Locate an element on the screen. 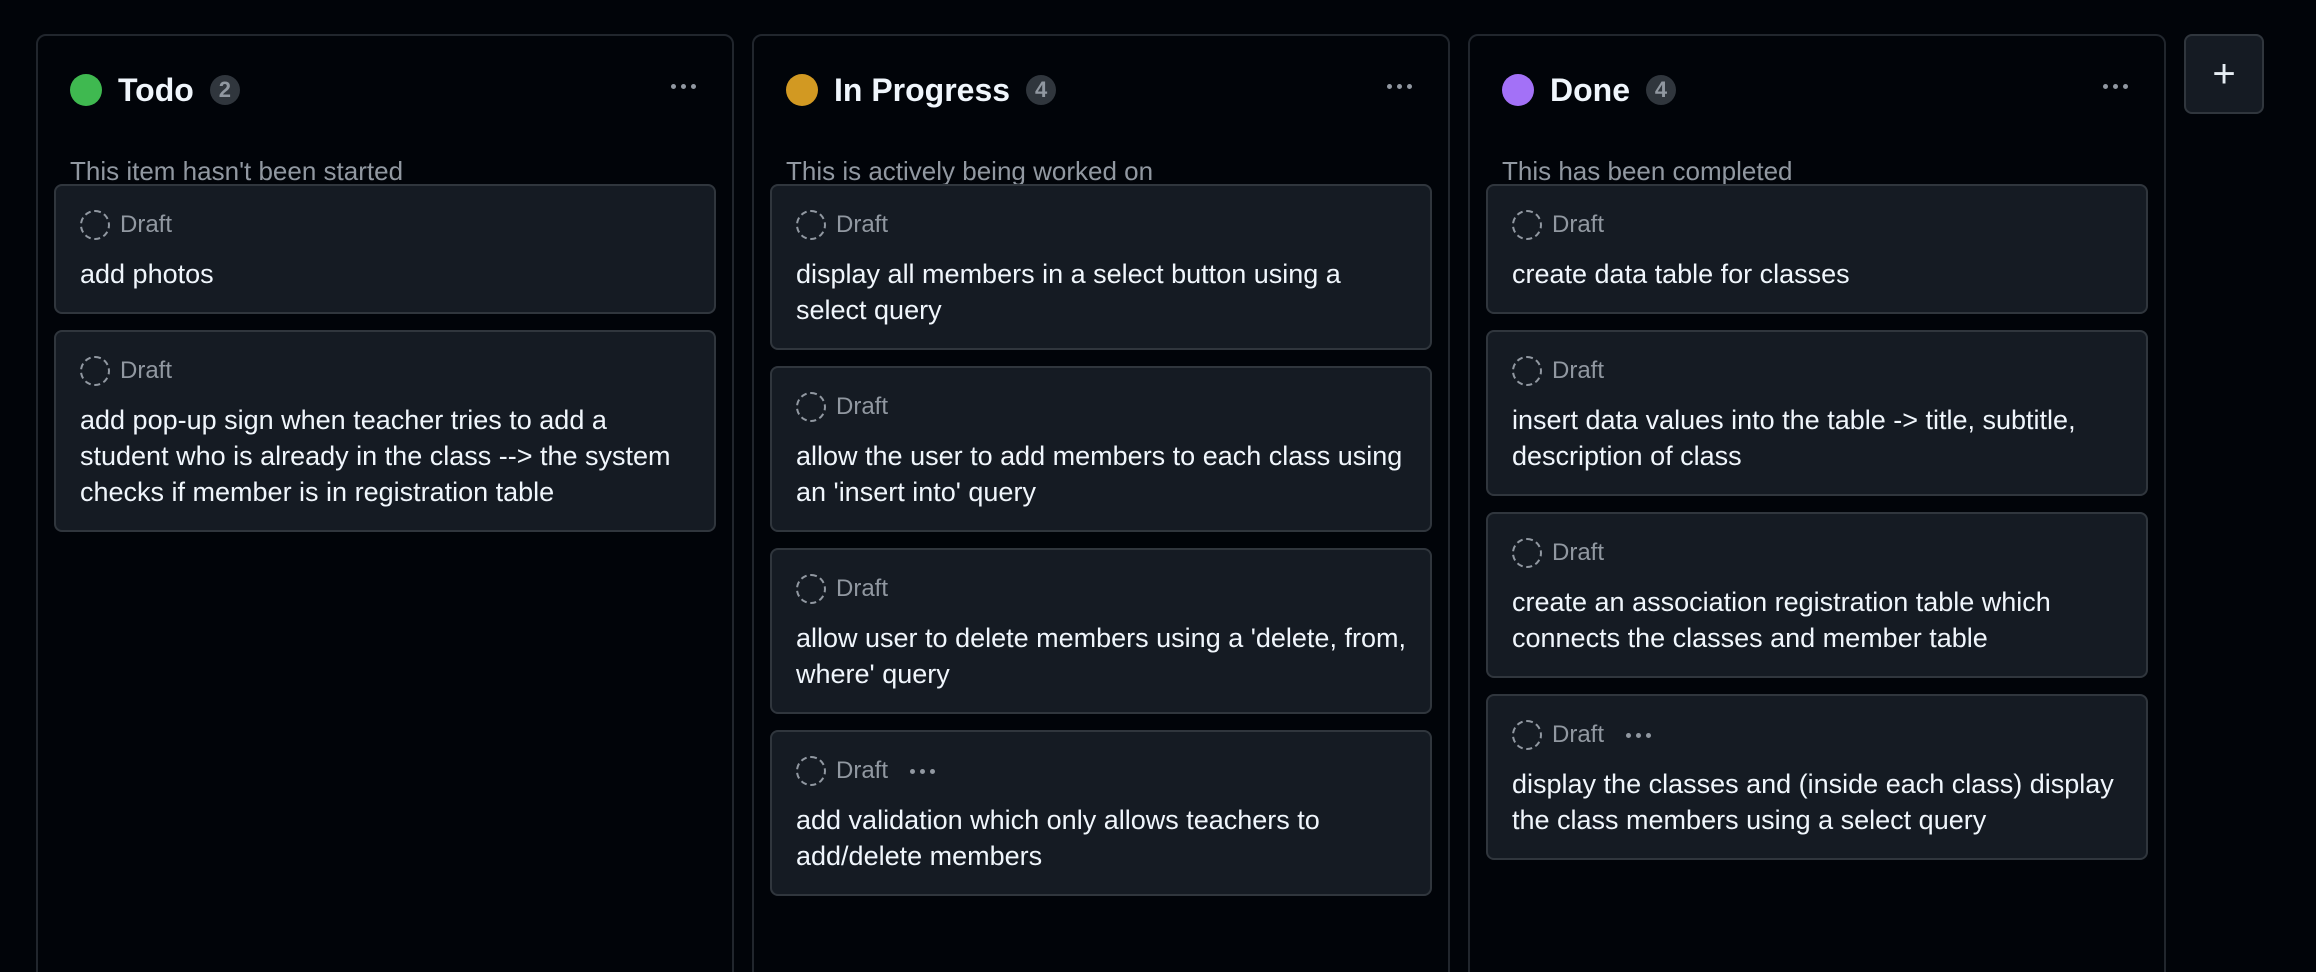 The height and width of the screenshot is (972, 2316). count-badge: 2 is located at coordinates (224, 90).